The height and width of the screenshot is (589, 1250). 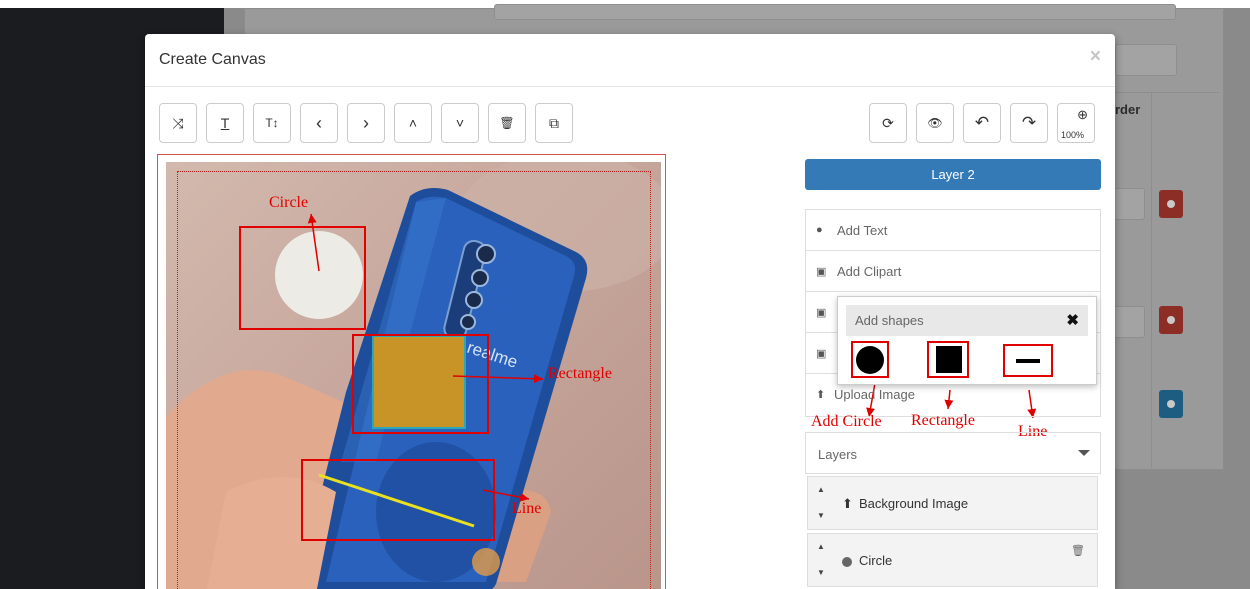 I want to click on duplicate-icon: ⧉, so click(x=554, y=122).